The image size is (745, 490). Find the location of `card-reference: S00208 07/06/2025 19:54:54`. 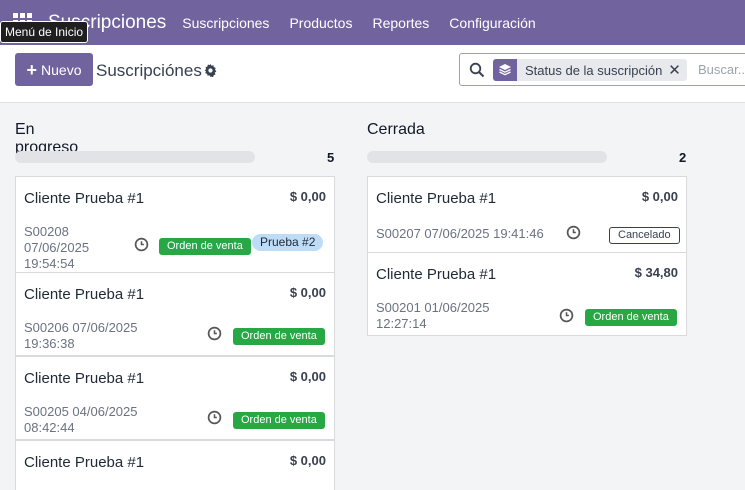

card-reference: S00208 07/06/2025 19:54:54 is located at coordinates (57, 247).